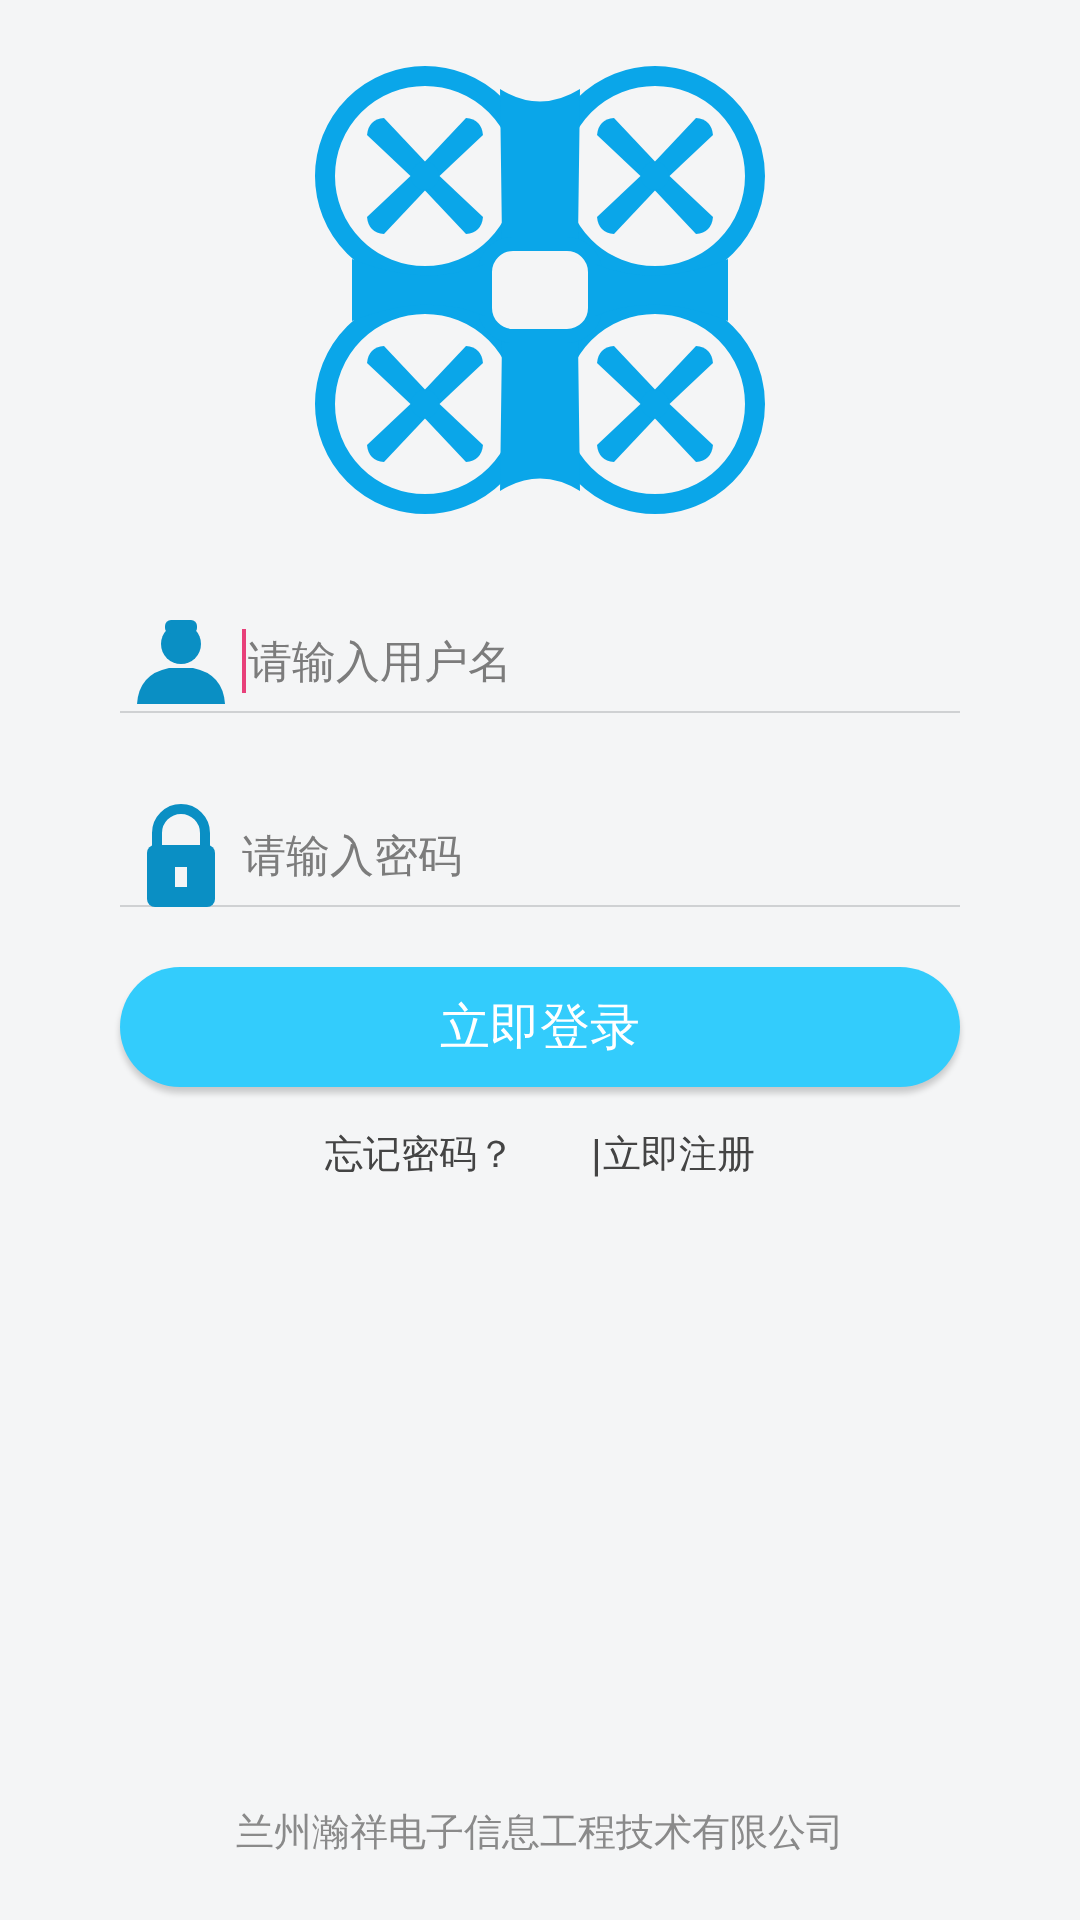 Image resolution: width=1080 pixels, height=1920 pixels. What do you see at coordinates (672, 1154) in the screenshot?
I see `register-link: |立即注册` at bounding box center [672, 1154].